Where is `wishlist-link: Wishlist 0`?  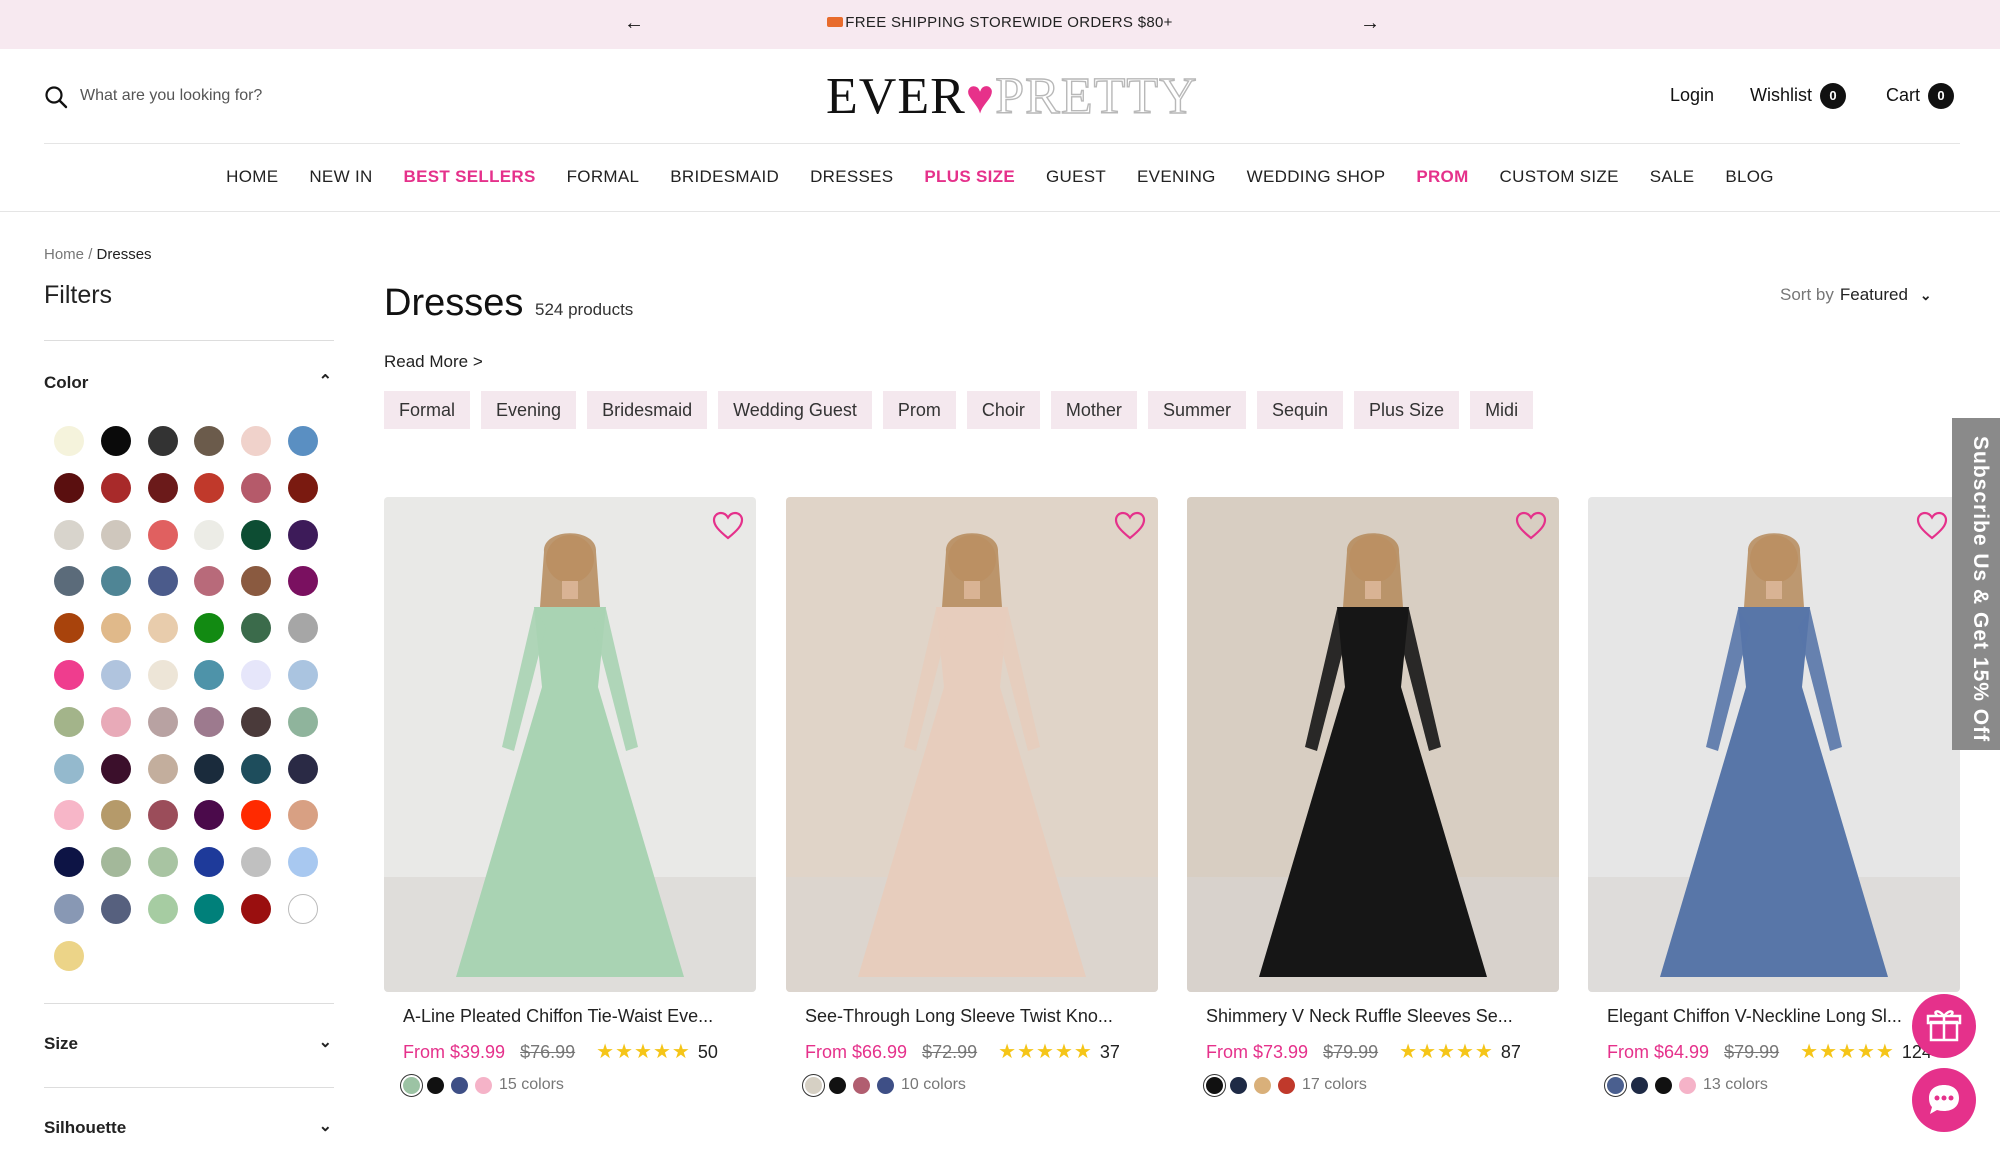 wishlist-link: Wishlist 0 is located at coordinates (1798, 96).